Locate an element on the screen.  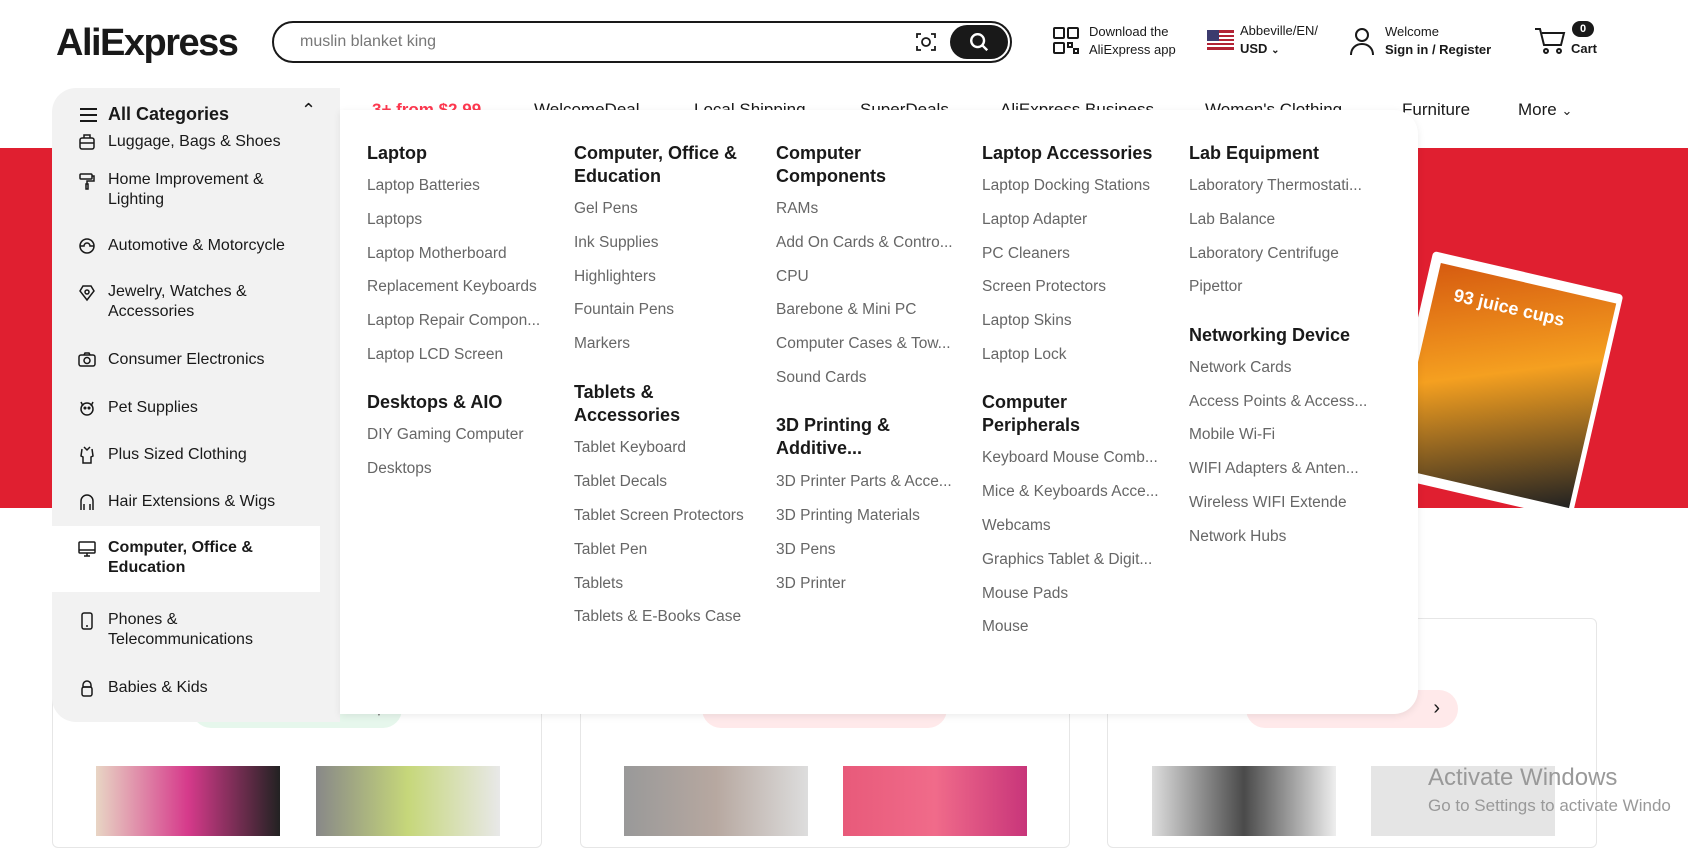
subcategory-link: Ink Supplies is located at coordinates (616, 243).